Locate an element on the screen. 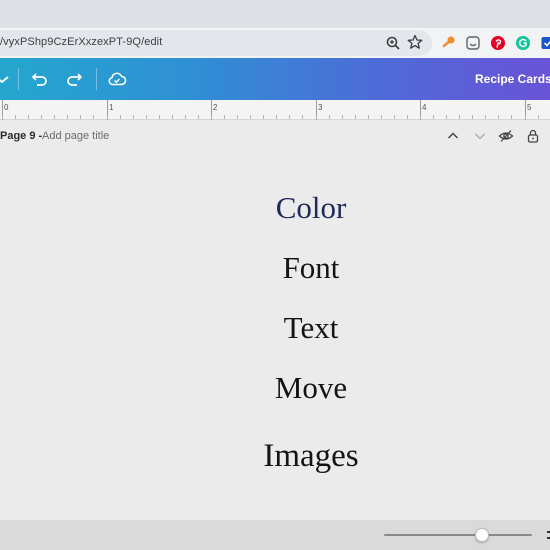  smile-extension-icon is located at coordinates (473, 43).